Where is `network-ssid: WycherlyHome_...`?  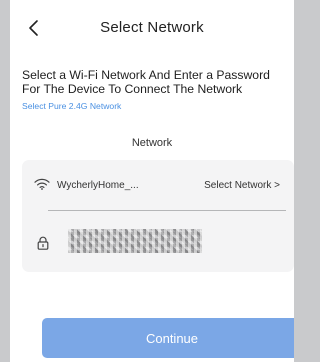 network-ssid: WycherlyHome_... is located at coordinates (98, 185).